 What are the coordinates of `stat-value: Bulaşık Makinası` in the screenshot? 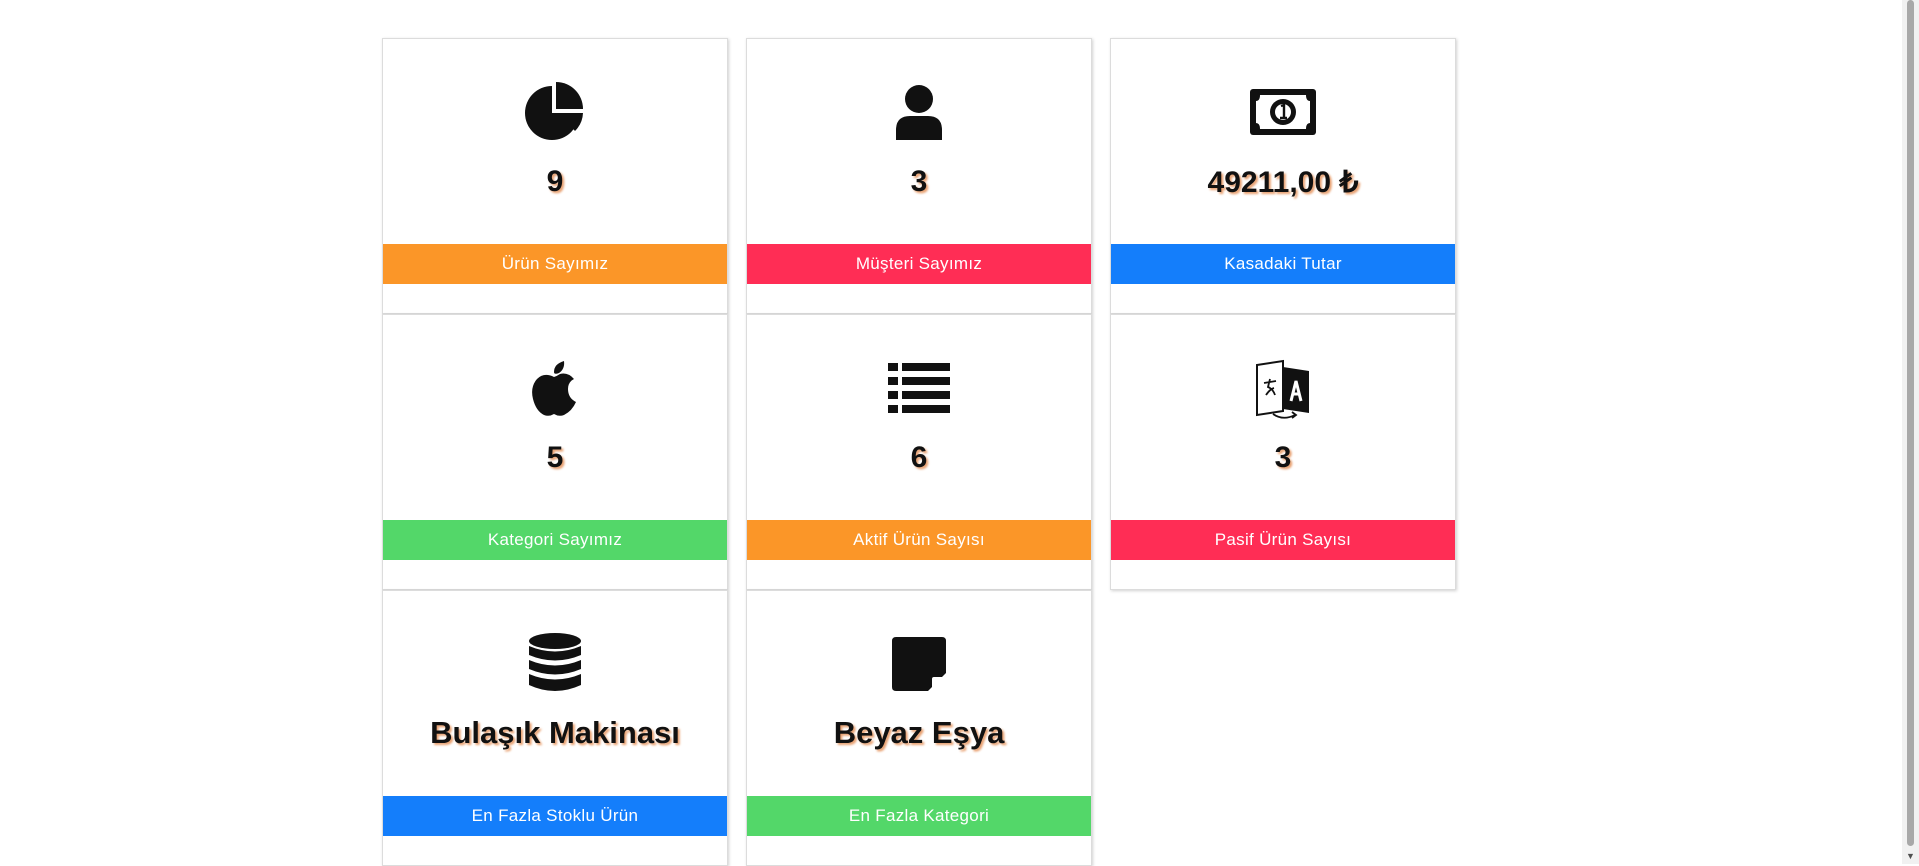 It's located at (555, 732).